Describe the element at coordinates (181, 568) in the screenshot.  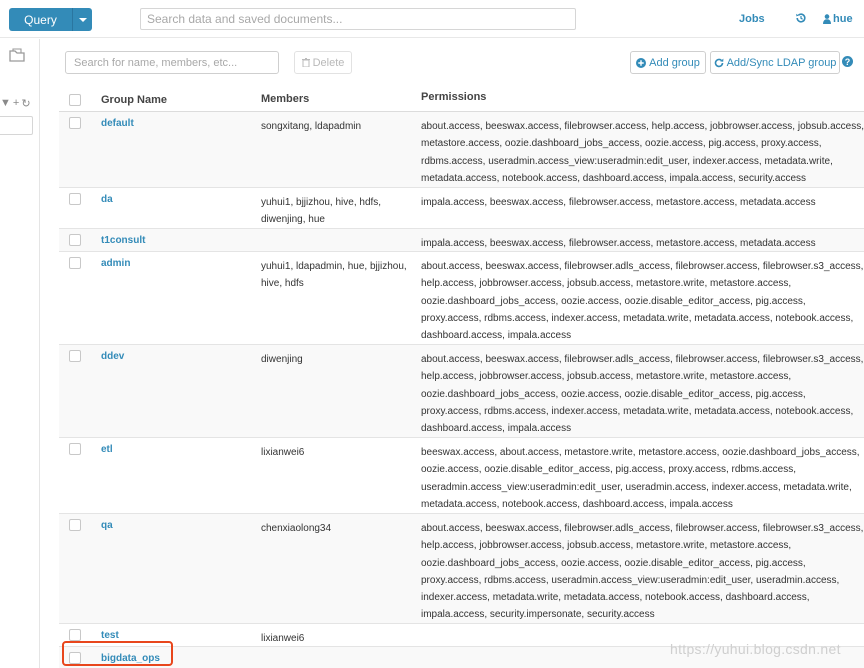
I see `group-name-link: qa` at that location.